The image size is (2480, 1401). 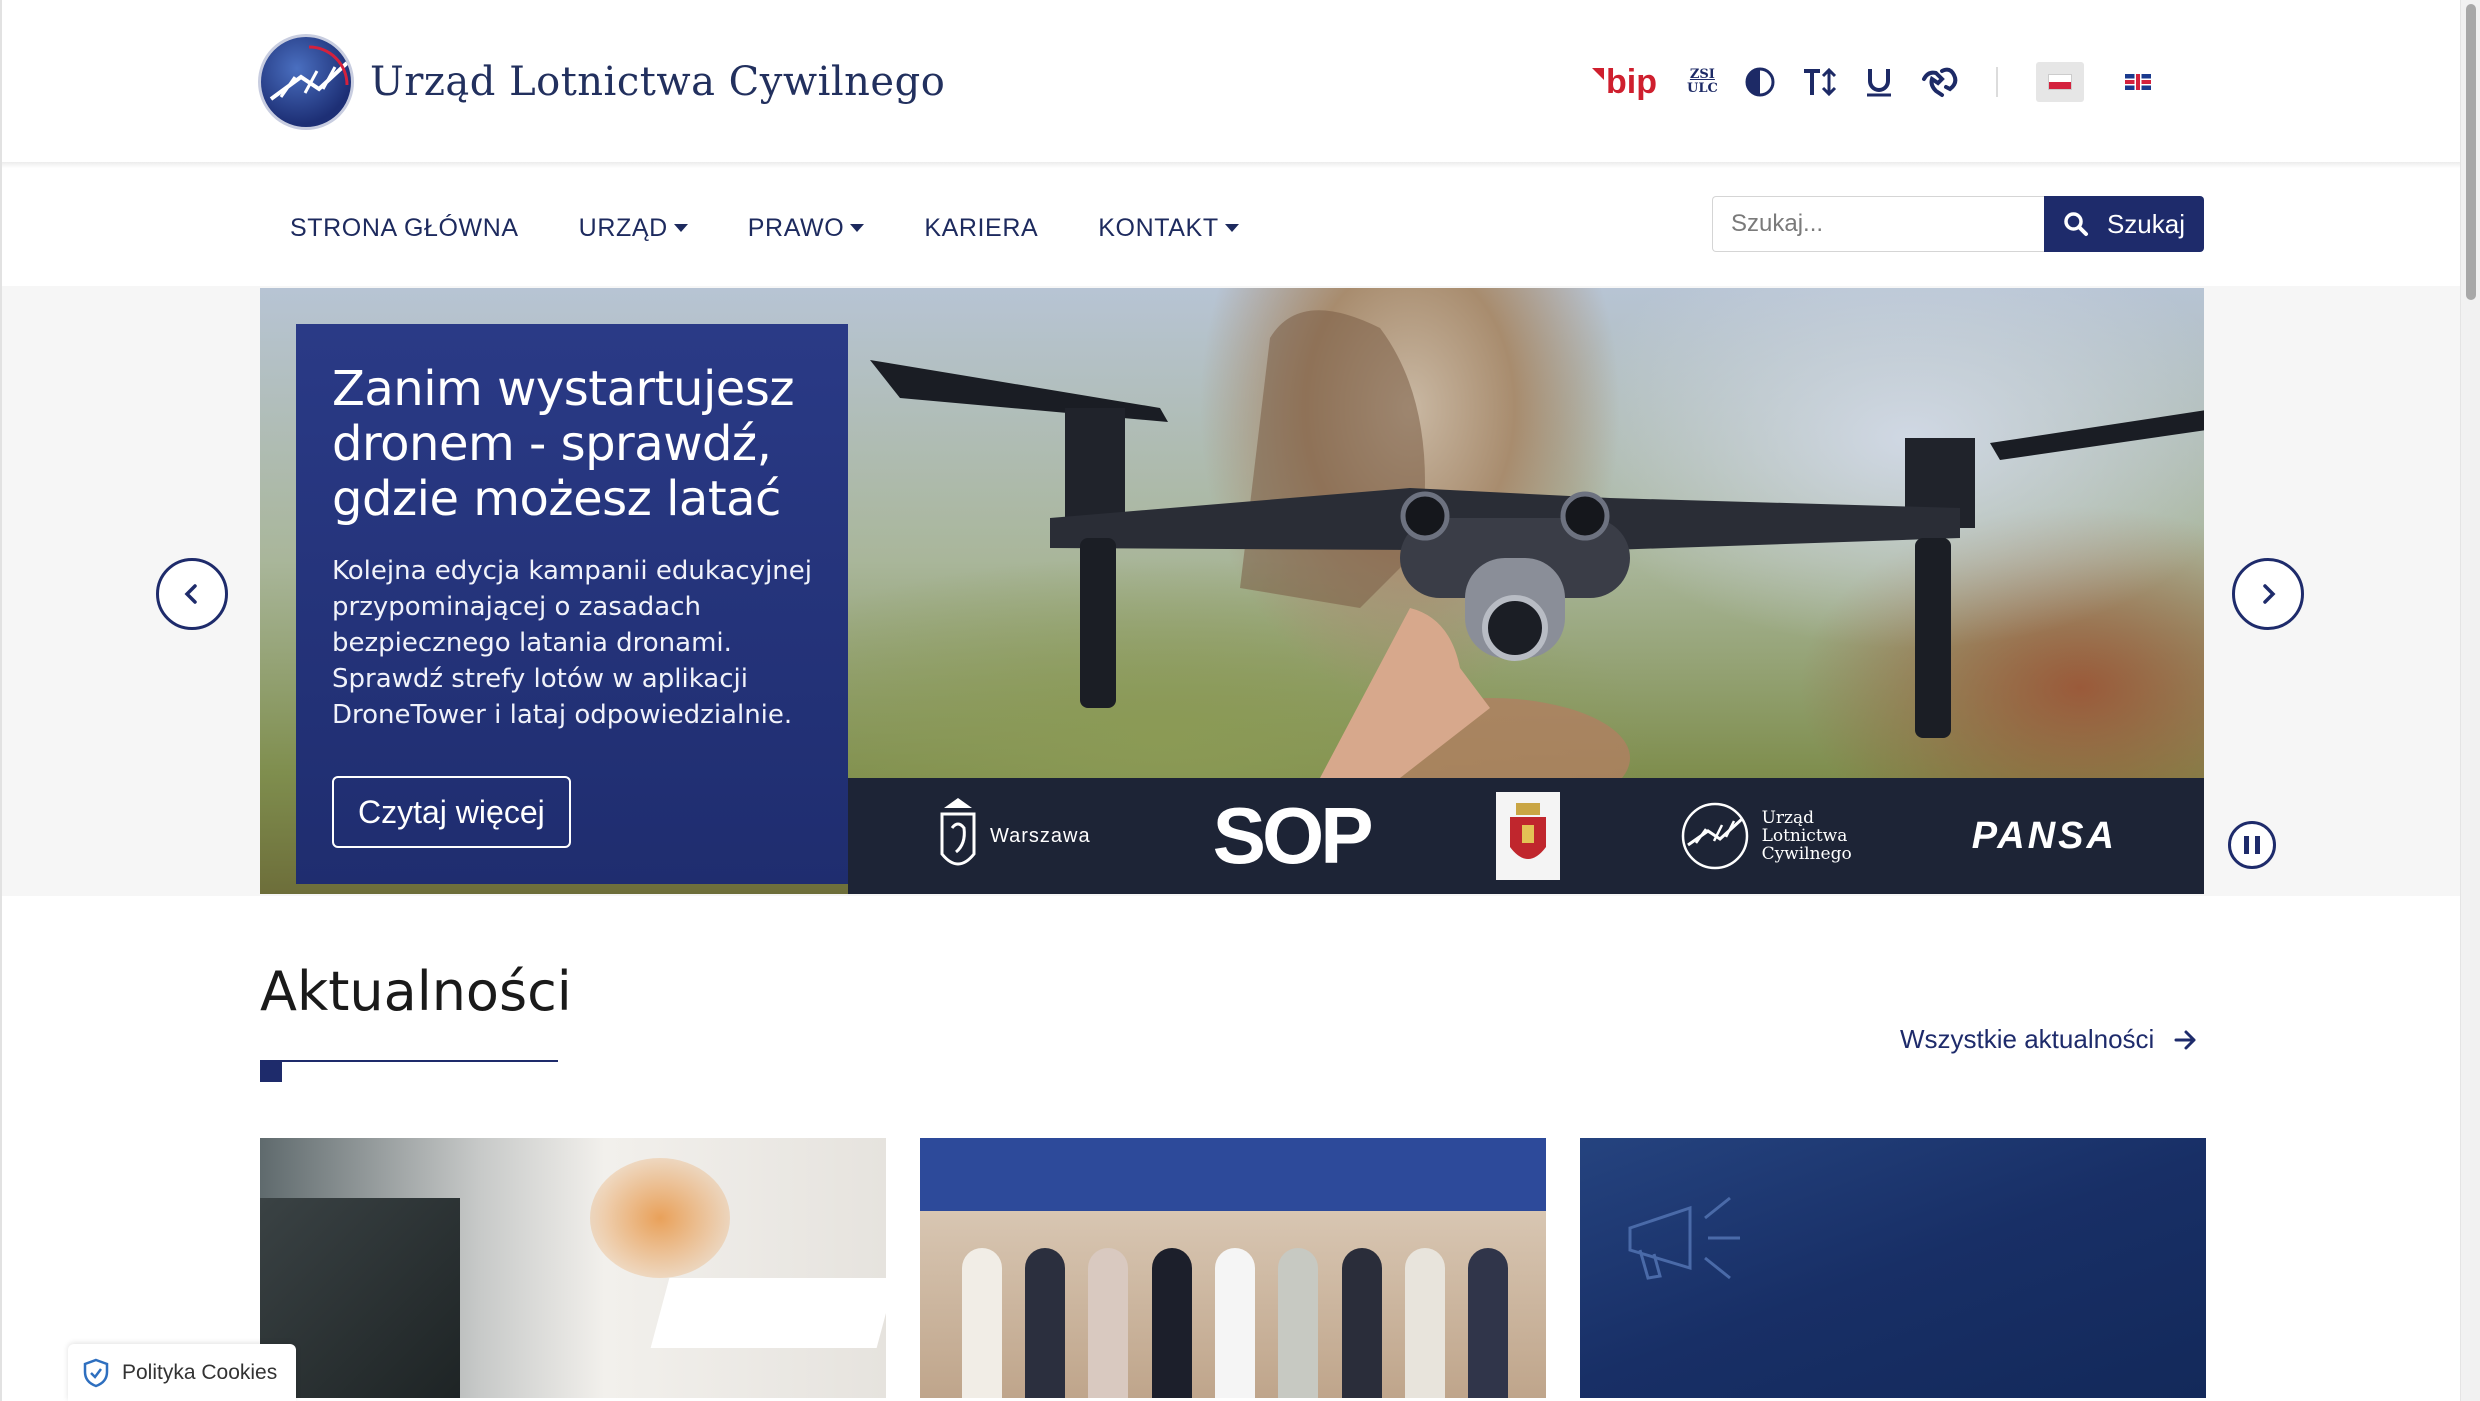 I want to click on photo-highlight, so click(x=660, y=1218).